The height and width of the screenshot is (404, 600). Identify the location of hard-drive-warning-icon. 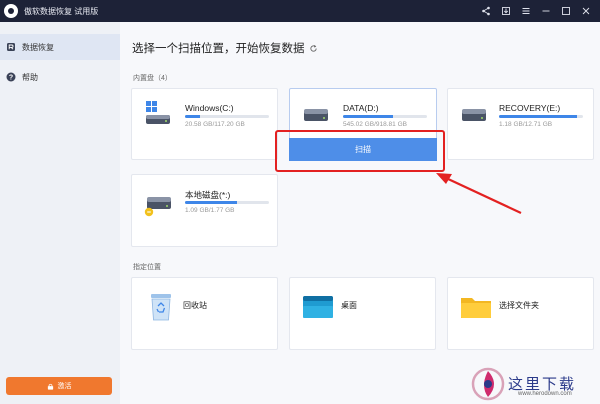
(157, 207).